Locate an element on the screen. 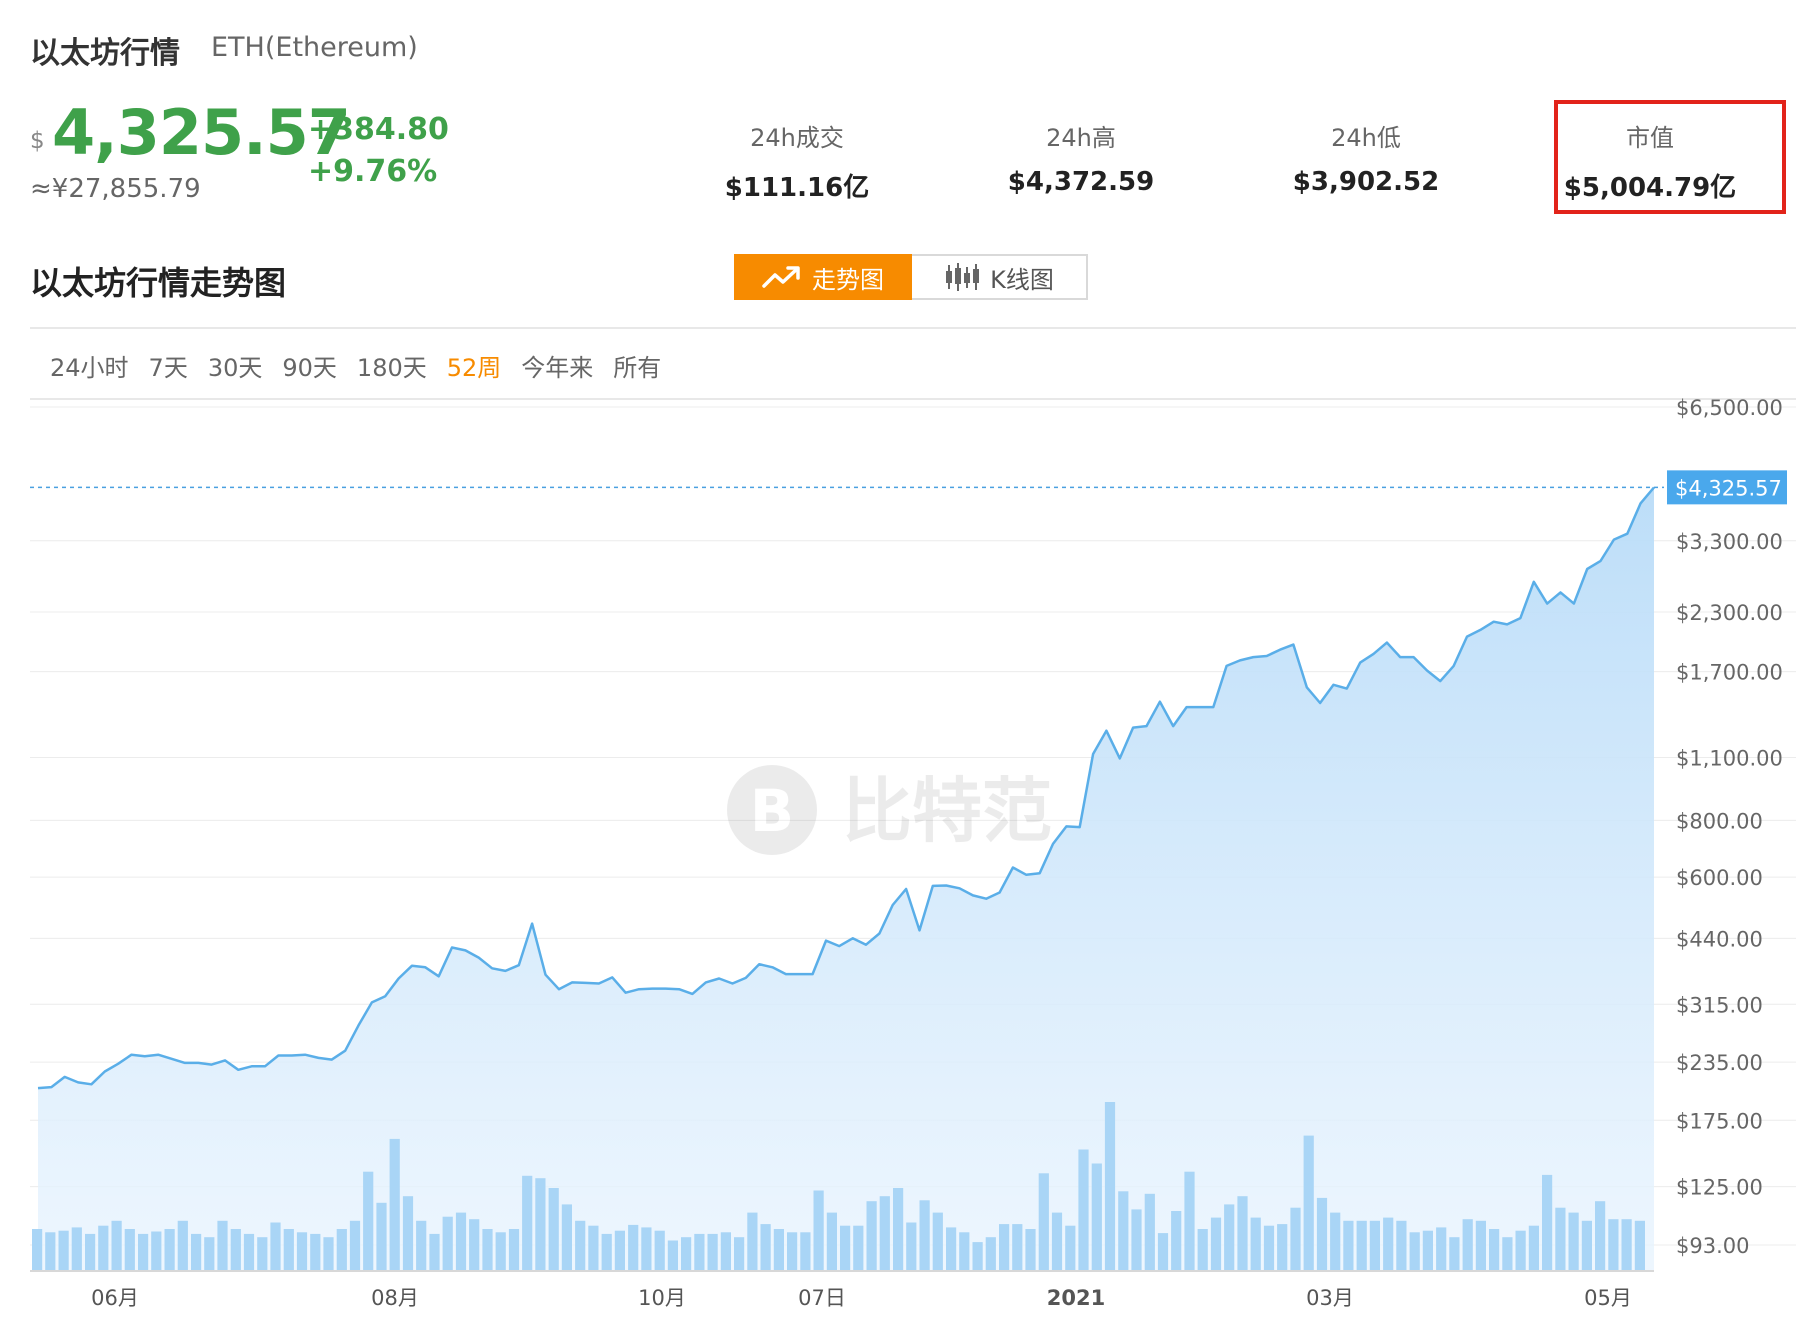 The image size is (1818, 1341). y-tick-label: $125.00 is located at coordinates (1719, 1188).